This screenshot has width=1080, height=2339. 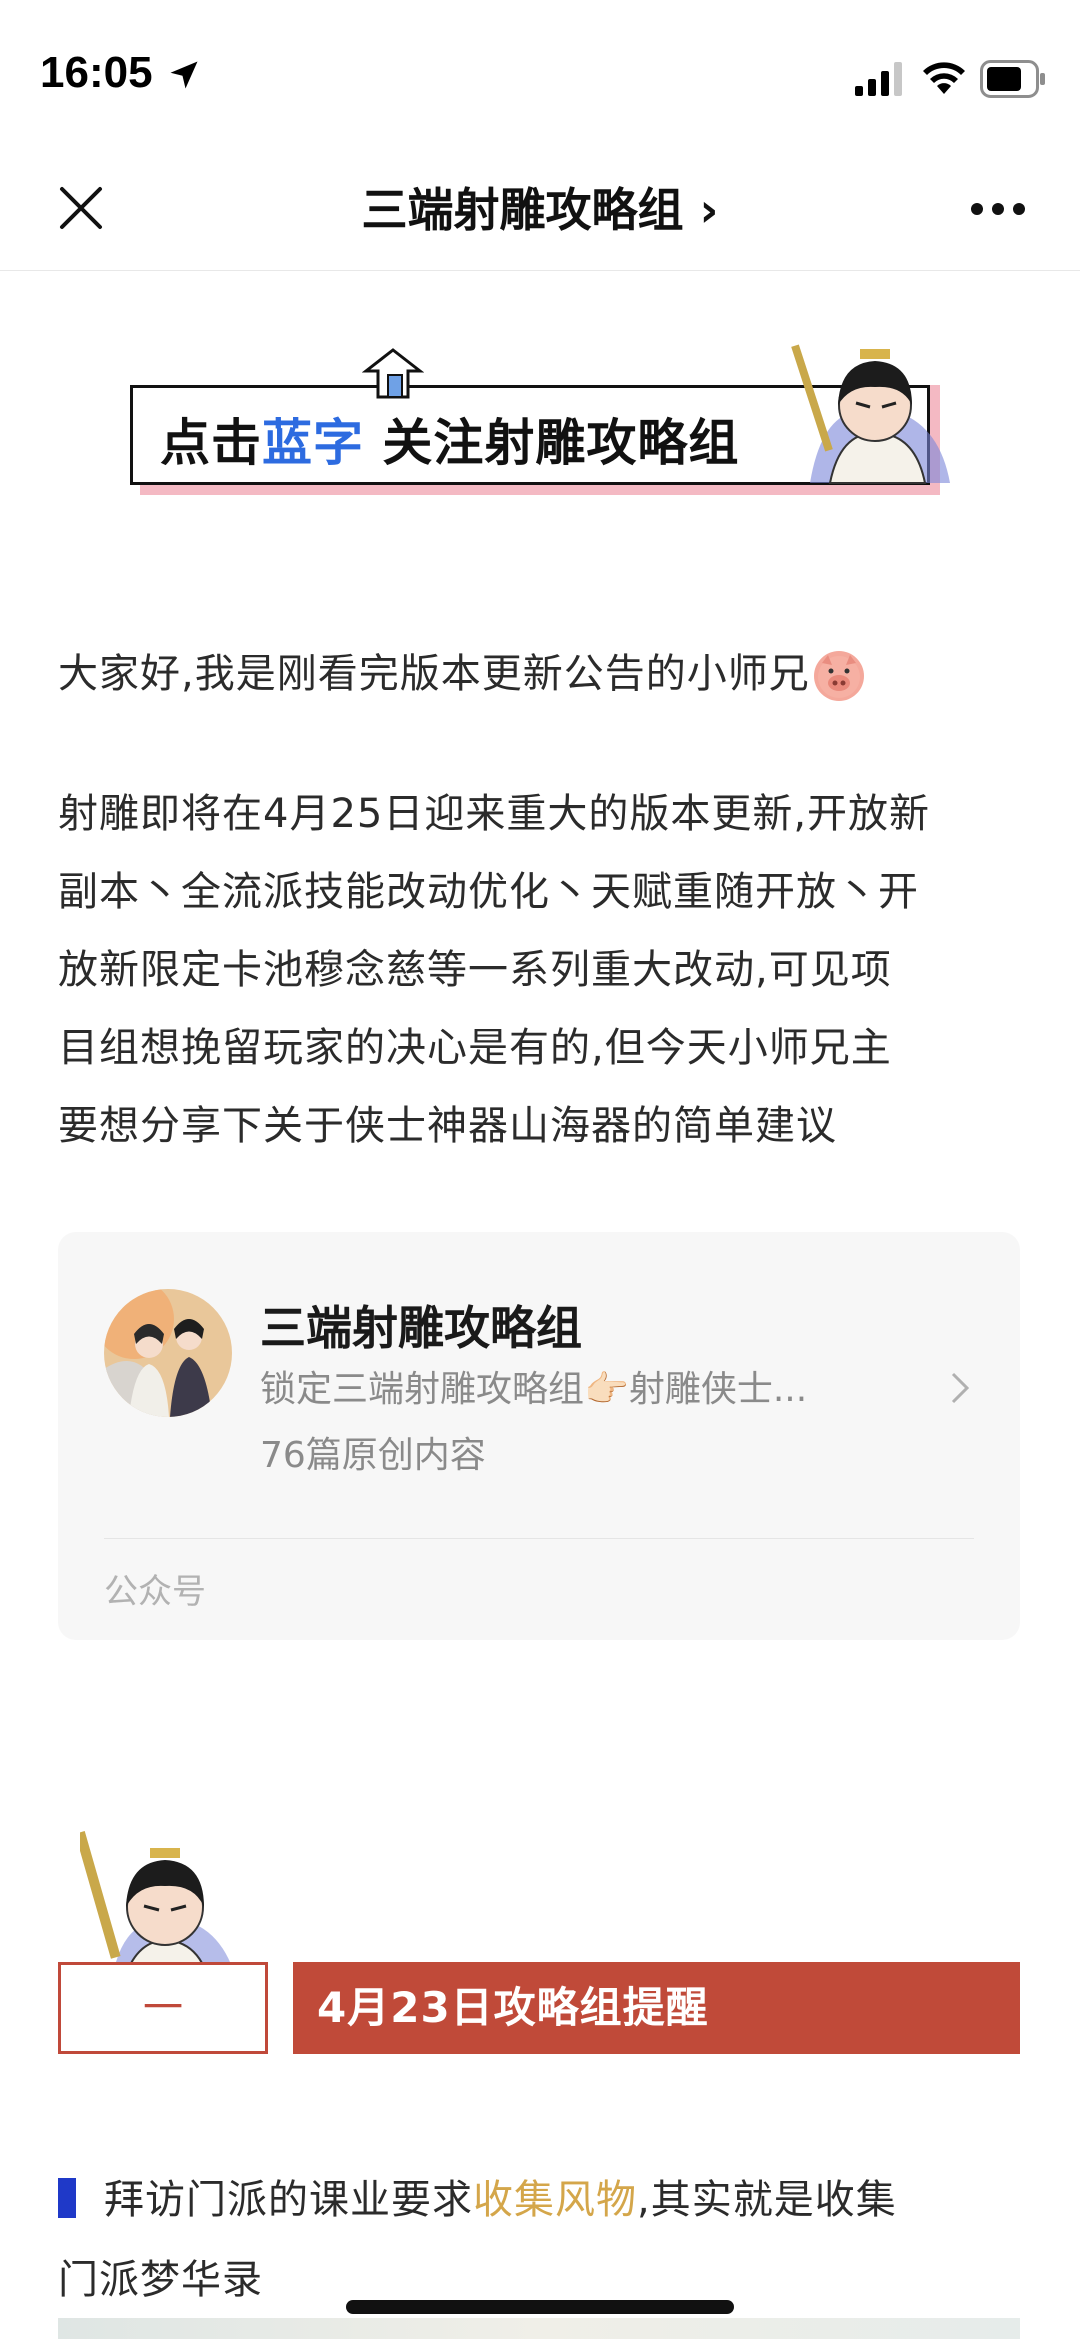 What do you see at coordinates (543, 2240) in the screenshot?
I see `tip-paragraph: 拜访门派的课业要求收集风物,其实就是收集 门派梦华录` at bounding box center [543, 2240].